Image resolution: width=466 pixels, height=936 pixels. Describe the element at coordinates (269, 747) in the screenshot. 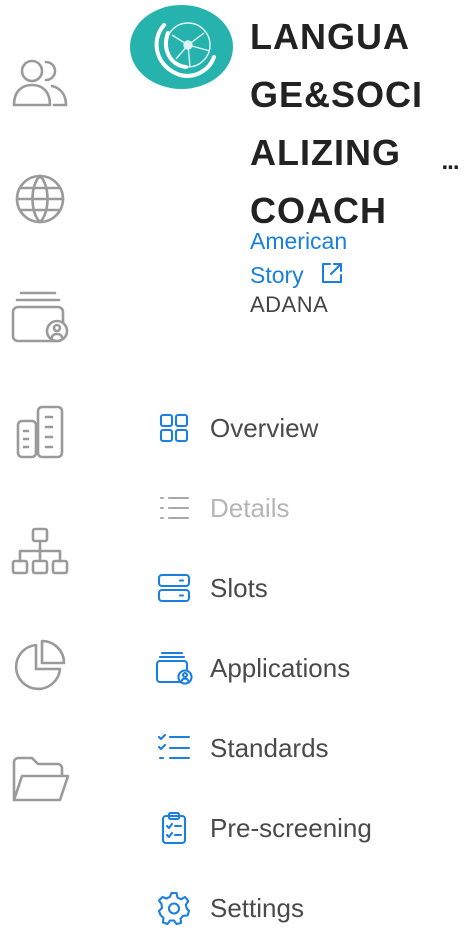

I see `menu-label-standards: Standards` at that location.